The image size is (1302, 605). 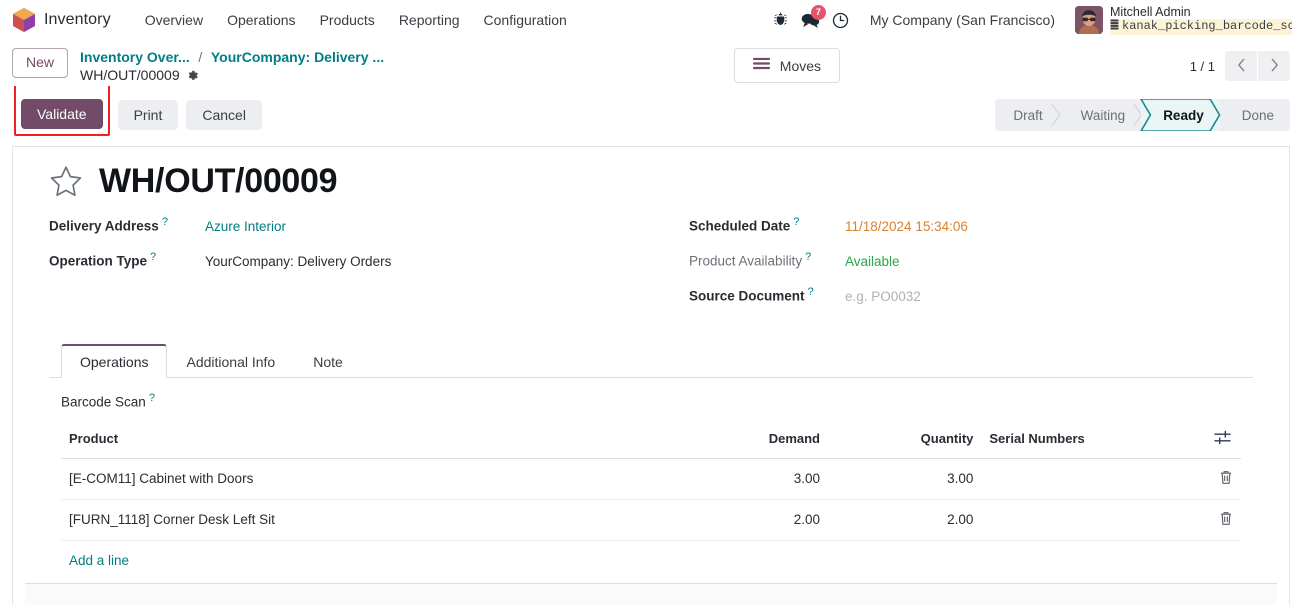 I want to click on tab-additional-info: Additional Info, so click(x=230, y=361).